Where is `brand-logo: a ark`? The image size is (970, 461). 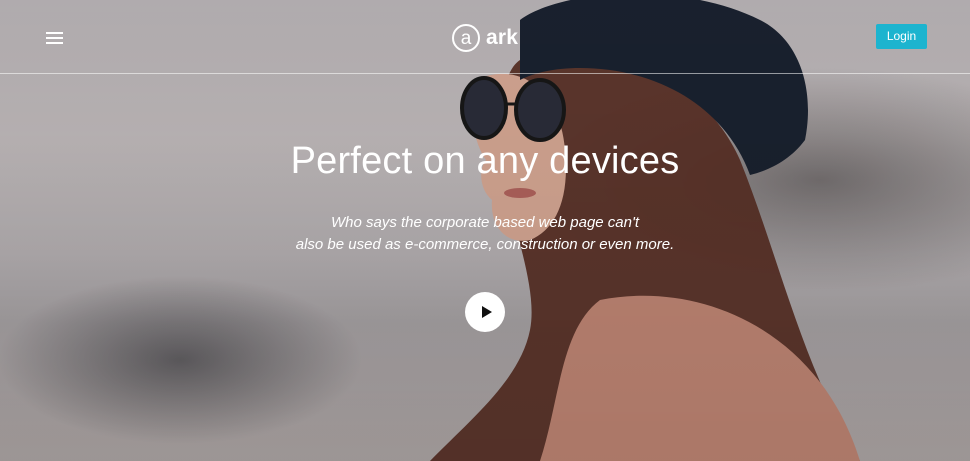 brand-logo: a ark is located at coordinates (485, 37).